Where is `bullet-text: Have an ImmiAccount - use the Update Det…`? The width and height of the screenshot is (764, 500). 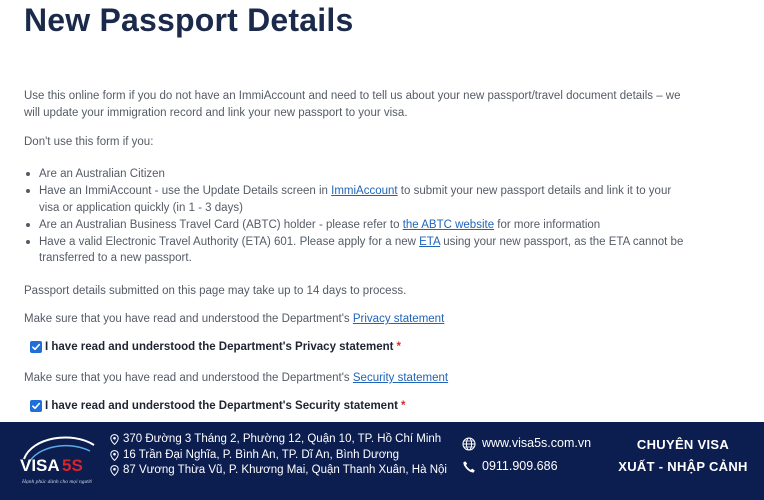 bullet-text: Have an ImmiAccount - use the Update Det… is located at coordinates (185, 191).